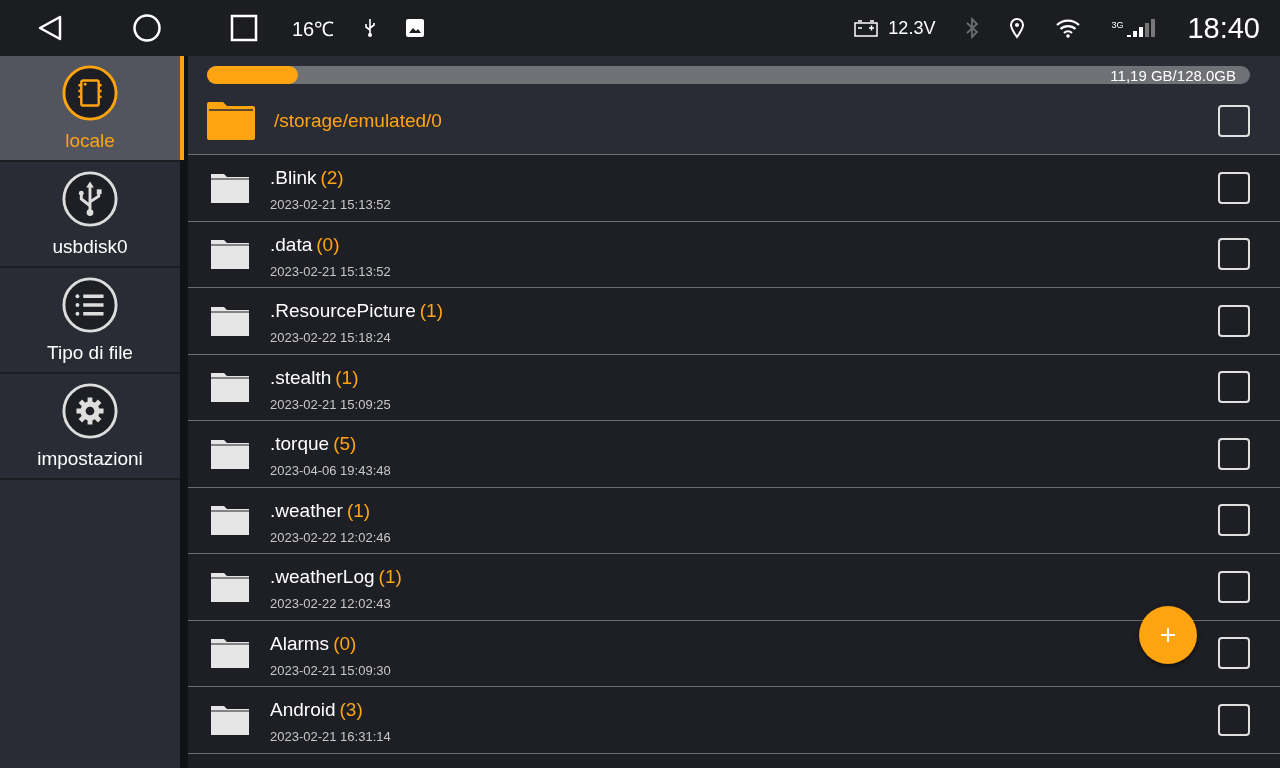 Image resolution: width=1280 pixels, height=768 pixels. I want to click on modified-date: 2023-02-21 15:09:25, so click(331, 404).